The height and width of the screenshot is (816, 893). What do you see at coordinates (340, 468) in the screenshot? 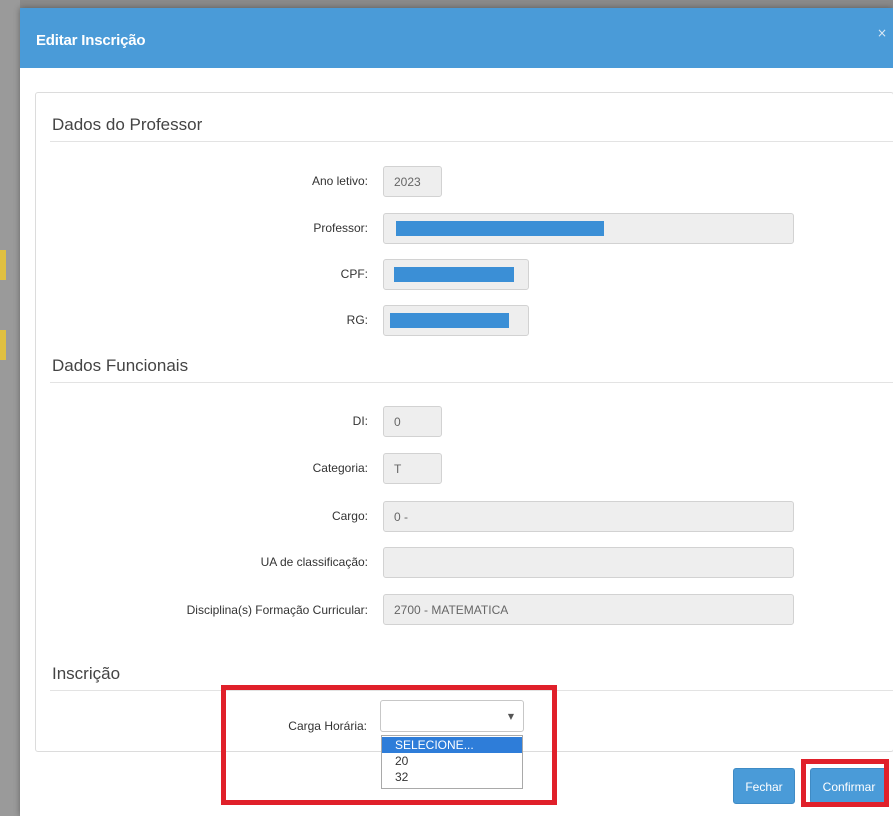
I see `categoria-label: Categoria:` at bounding box center [340, 468].